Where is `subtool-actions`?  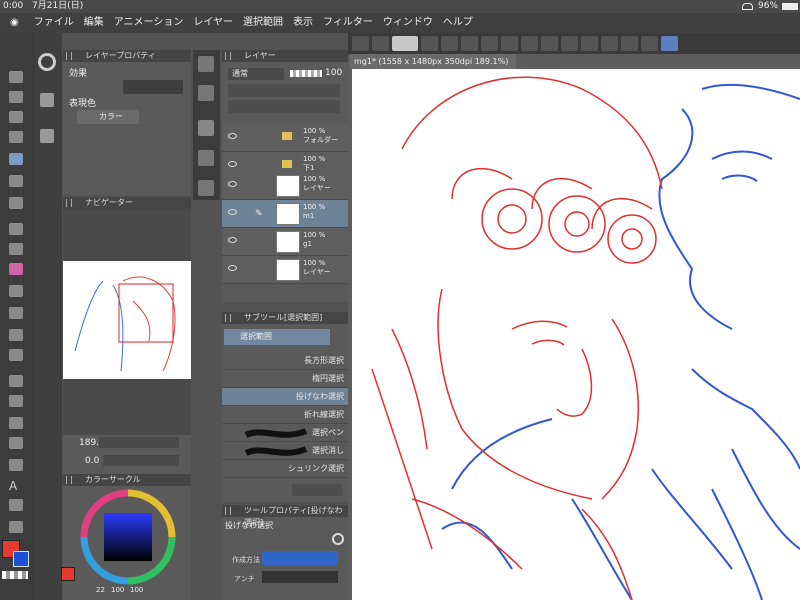 subtool-actions is located at coordinates (317, 490).